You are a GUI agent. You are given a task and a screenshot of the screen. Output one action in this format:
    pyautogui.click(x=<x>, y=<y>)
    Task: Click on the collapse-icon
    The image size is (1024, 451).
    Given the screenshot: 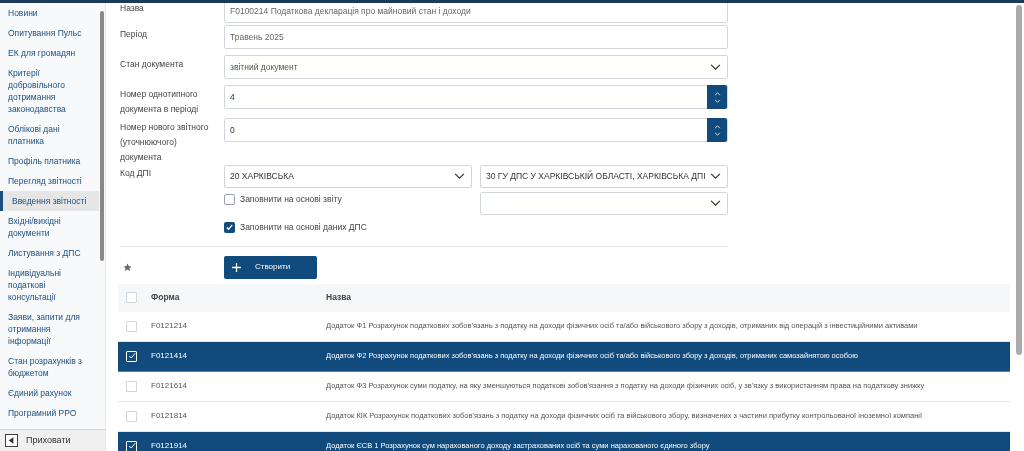 What is the action you would take?
    pyautogui.click(x=11, y=440)
    